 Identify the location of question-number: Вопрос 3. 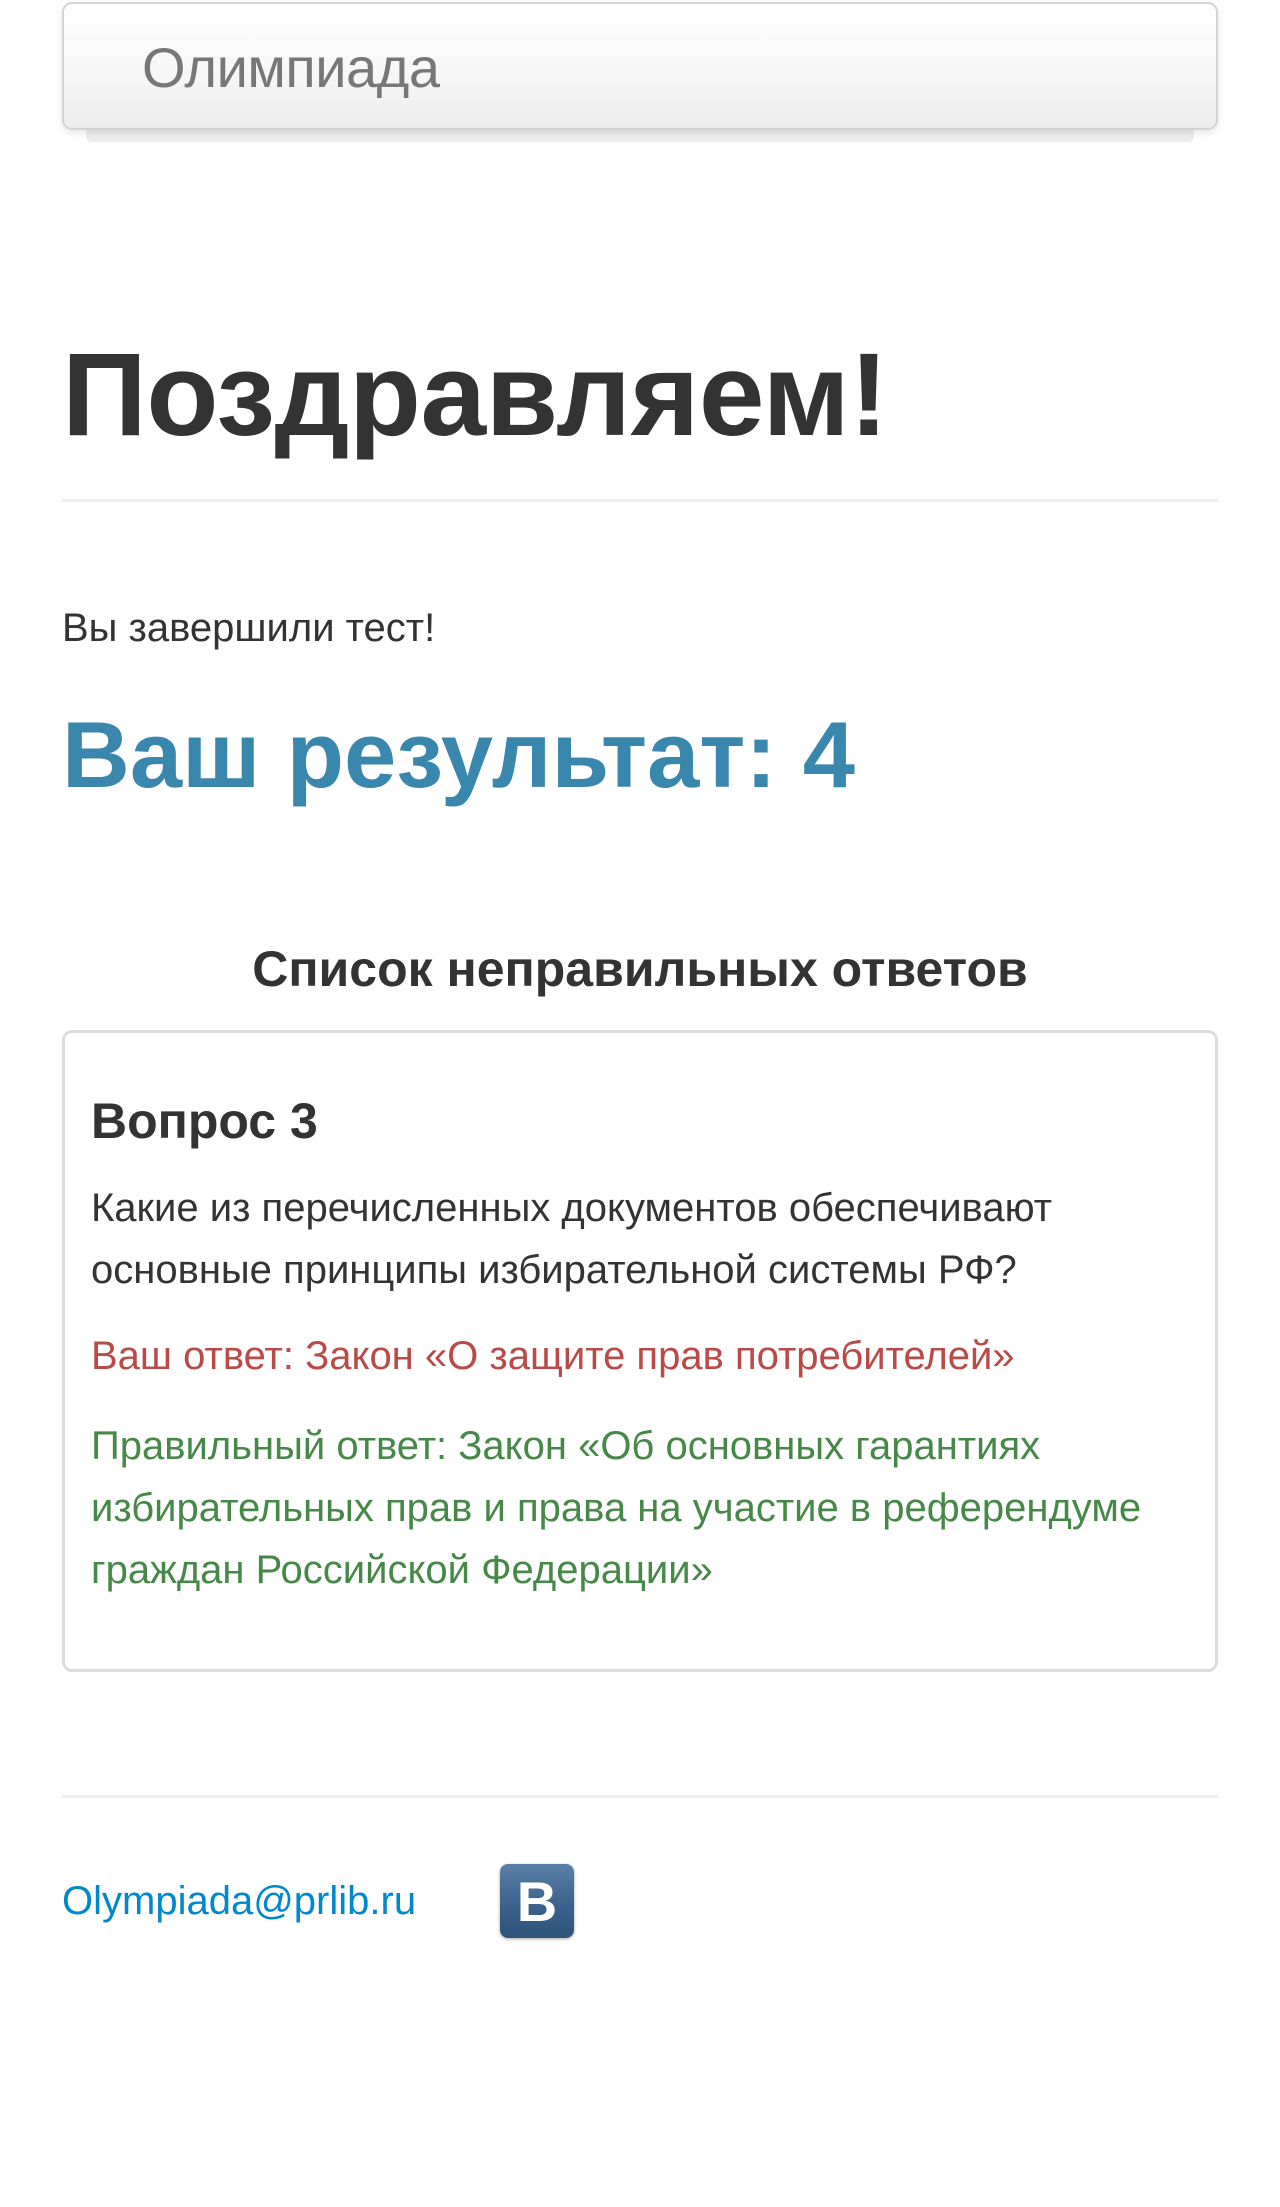
(204, 1121).